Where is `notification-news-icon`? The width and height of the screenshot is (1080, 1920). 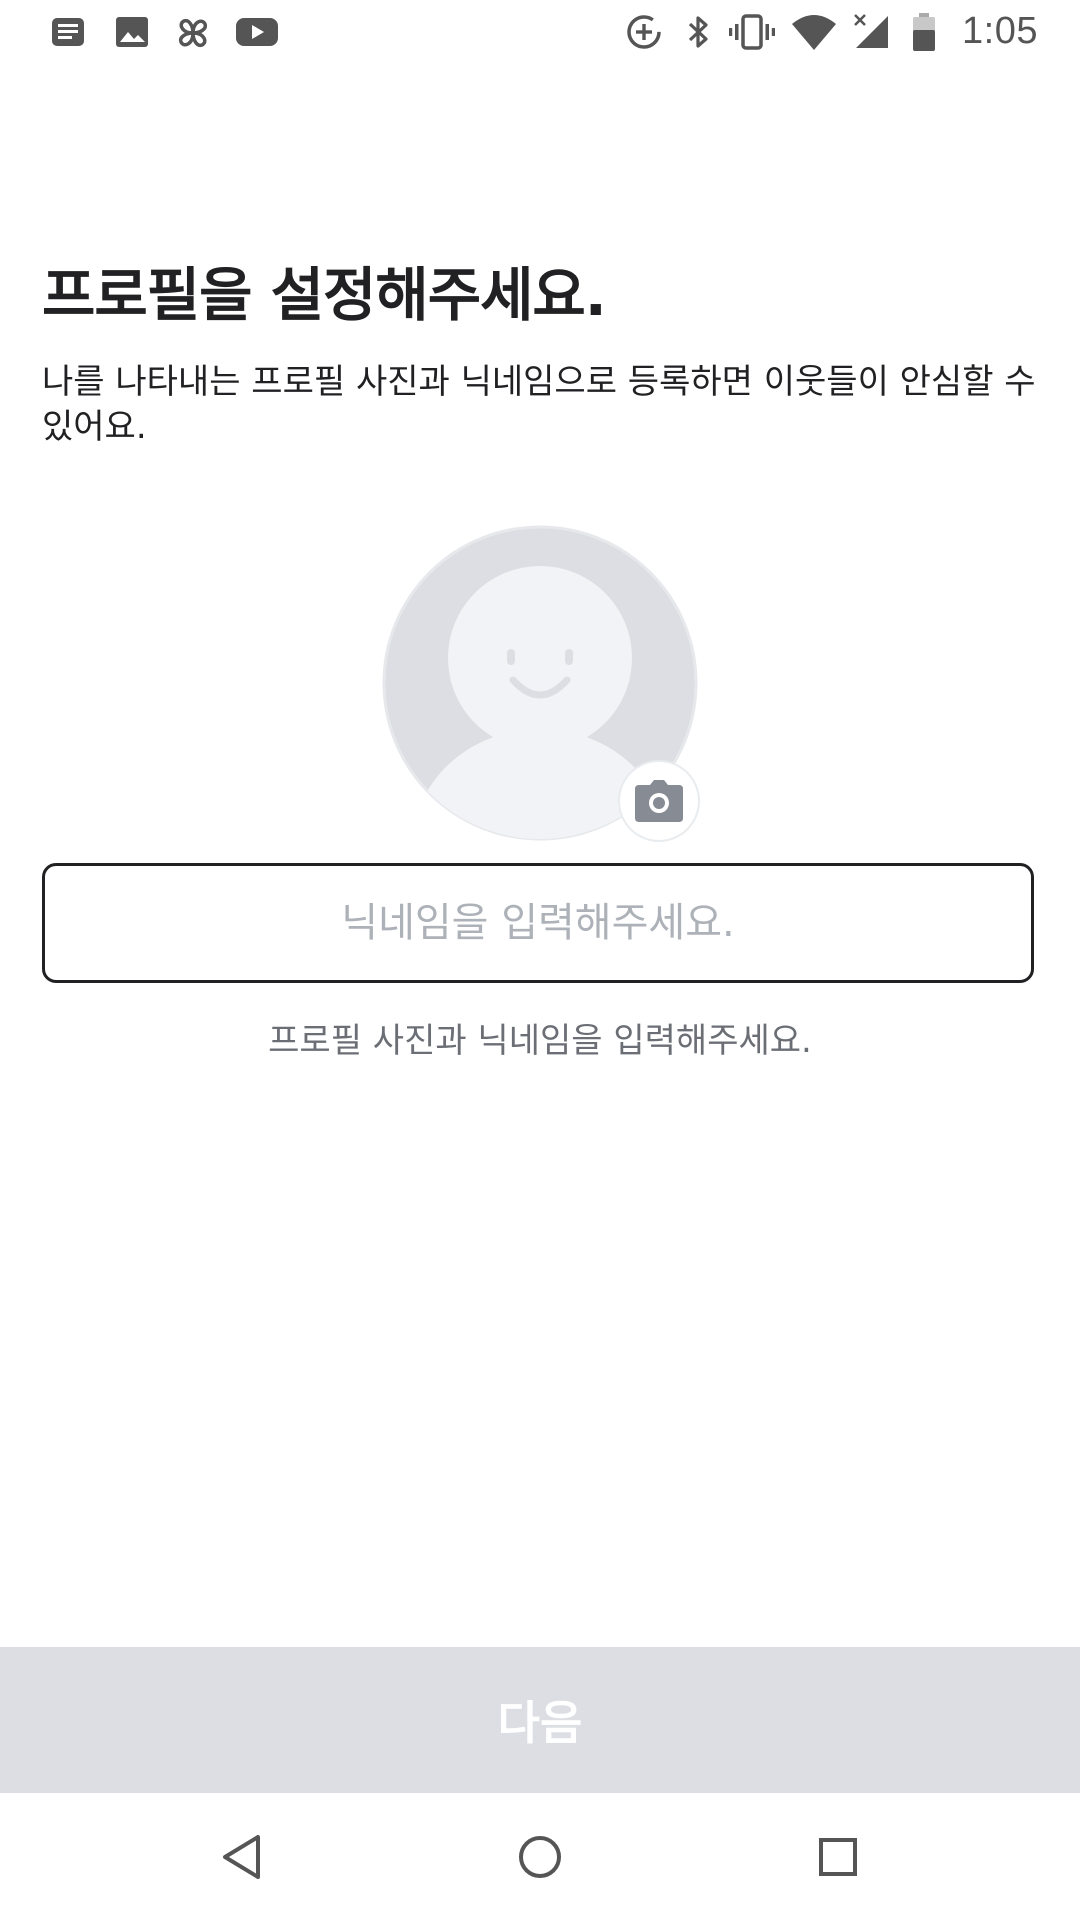 notification-news-icon is located at coordinates (68, 31).